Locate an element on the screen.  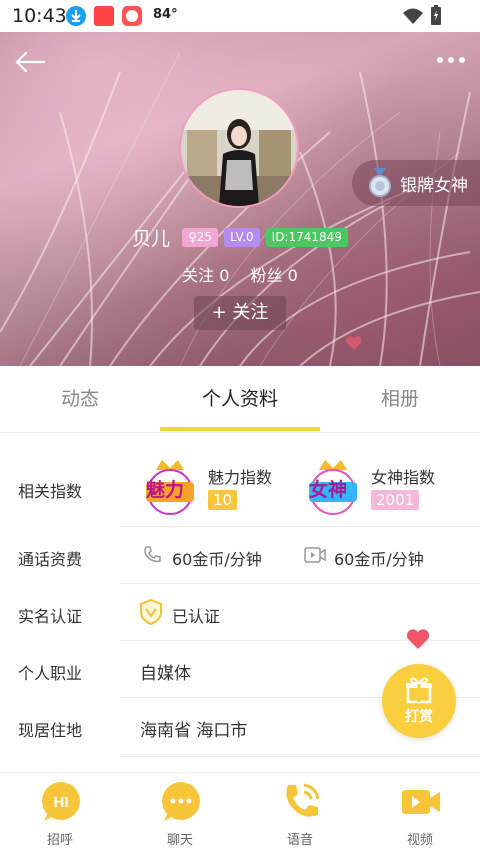
verify-label: 实名认证 is located at coordinates (50, 616).